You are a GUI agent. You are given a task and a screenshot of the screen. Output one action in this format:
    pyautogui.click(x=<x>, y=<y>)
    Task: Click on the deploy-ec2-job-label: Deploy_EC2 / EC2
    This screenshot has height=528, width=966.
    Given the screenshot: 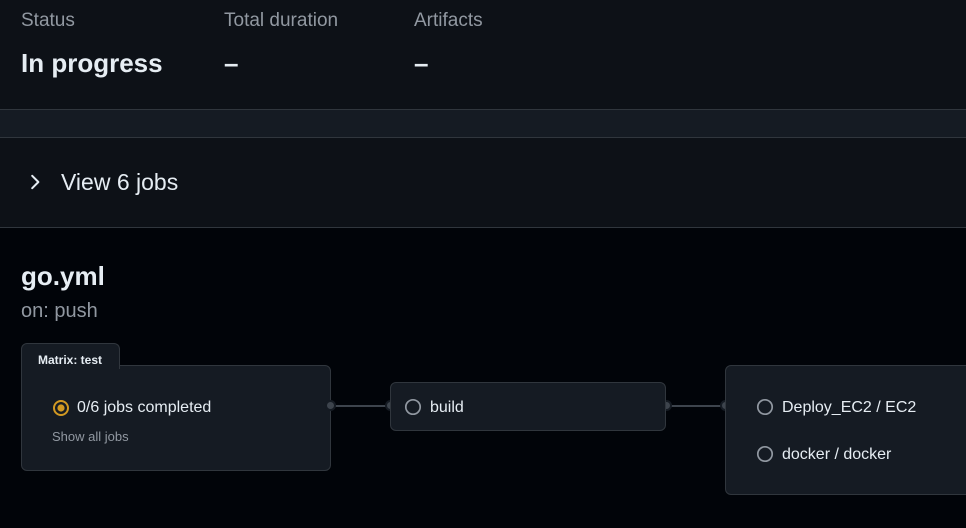 What is the action you would take?
    pyautogui.click(x=849, y=407)
    